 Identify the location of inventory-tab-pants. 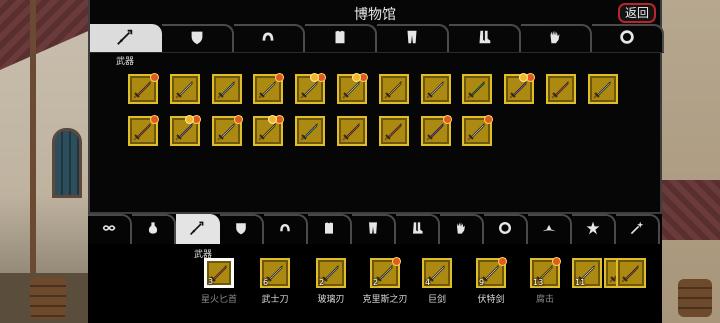
(374, 229).